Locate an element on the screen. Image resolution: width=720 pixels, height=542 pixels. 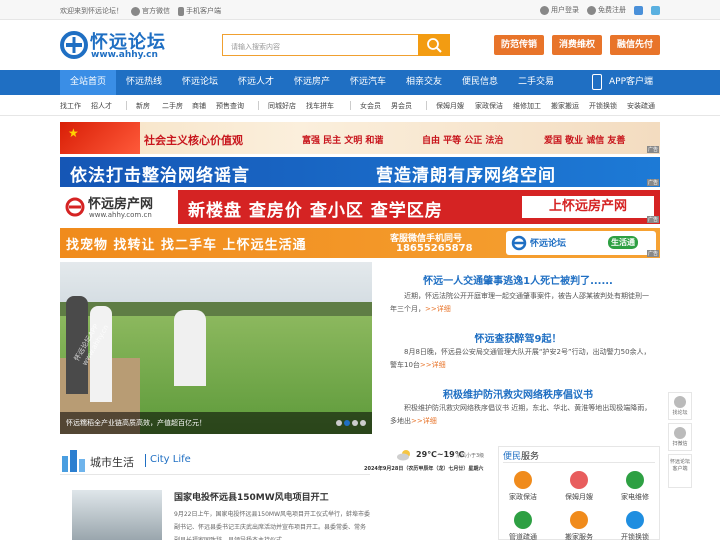
nav-dating: 相亲交友 is located at coordinates (424, 82).